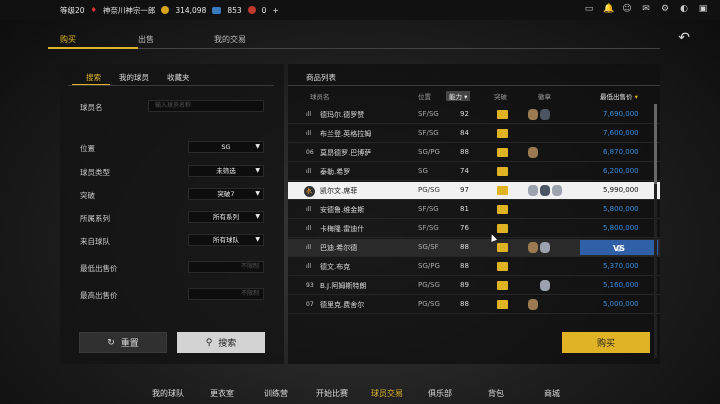 This screenshot has height=404, width=720. Describe the element at coordinates (171, 85) in the screenshot. I see `filter-tabs-divider` at that location.